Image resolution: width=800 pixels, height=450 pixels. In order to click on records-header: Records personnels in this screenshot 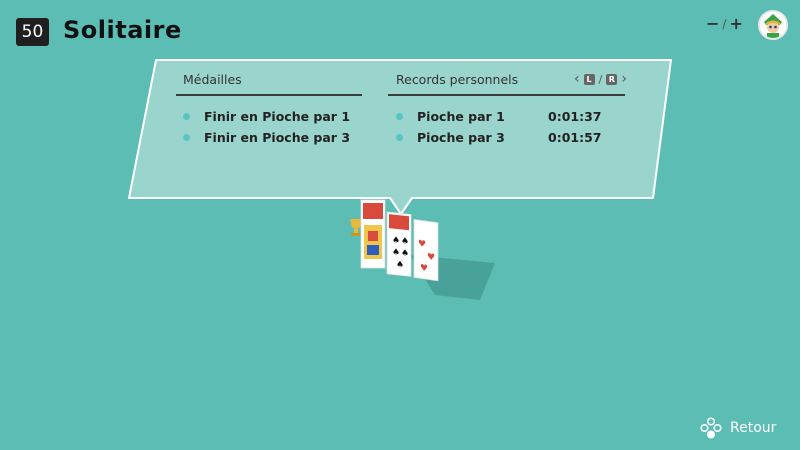, I will do `click(457, 79)`.